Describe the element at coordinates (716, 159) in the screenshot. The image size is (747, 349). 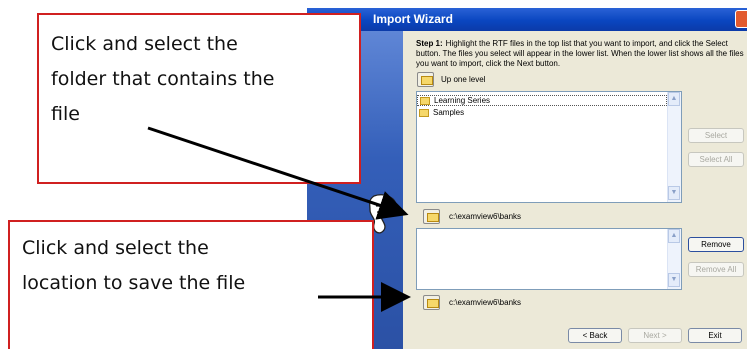
I see `select-all-button: Select All` at that location.